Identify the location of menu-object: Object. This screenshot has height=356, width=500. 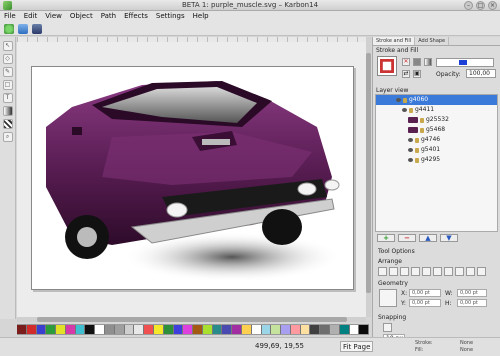
(81, 16).